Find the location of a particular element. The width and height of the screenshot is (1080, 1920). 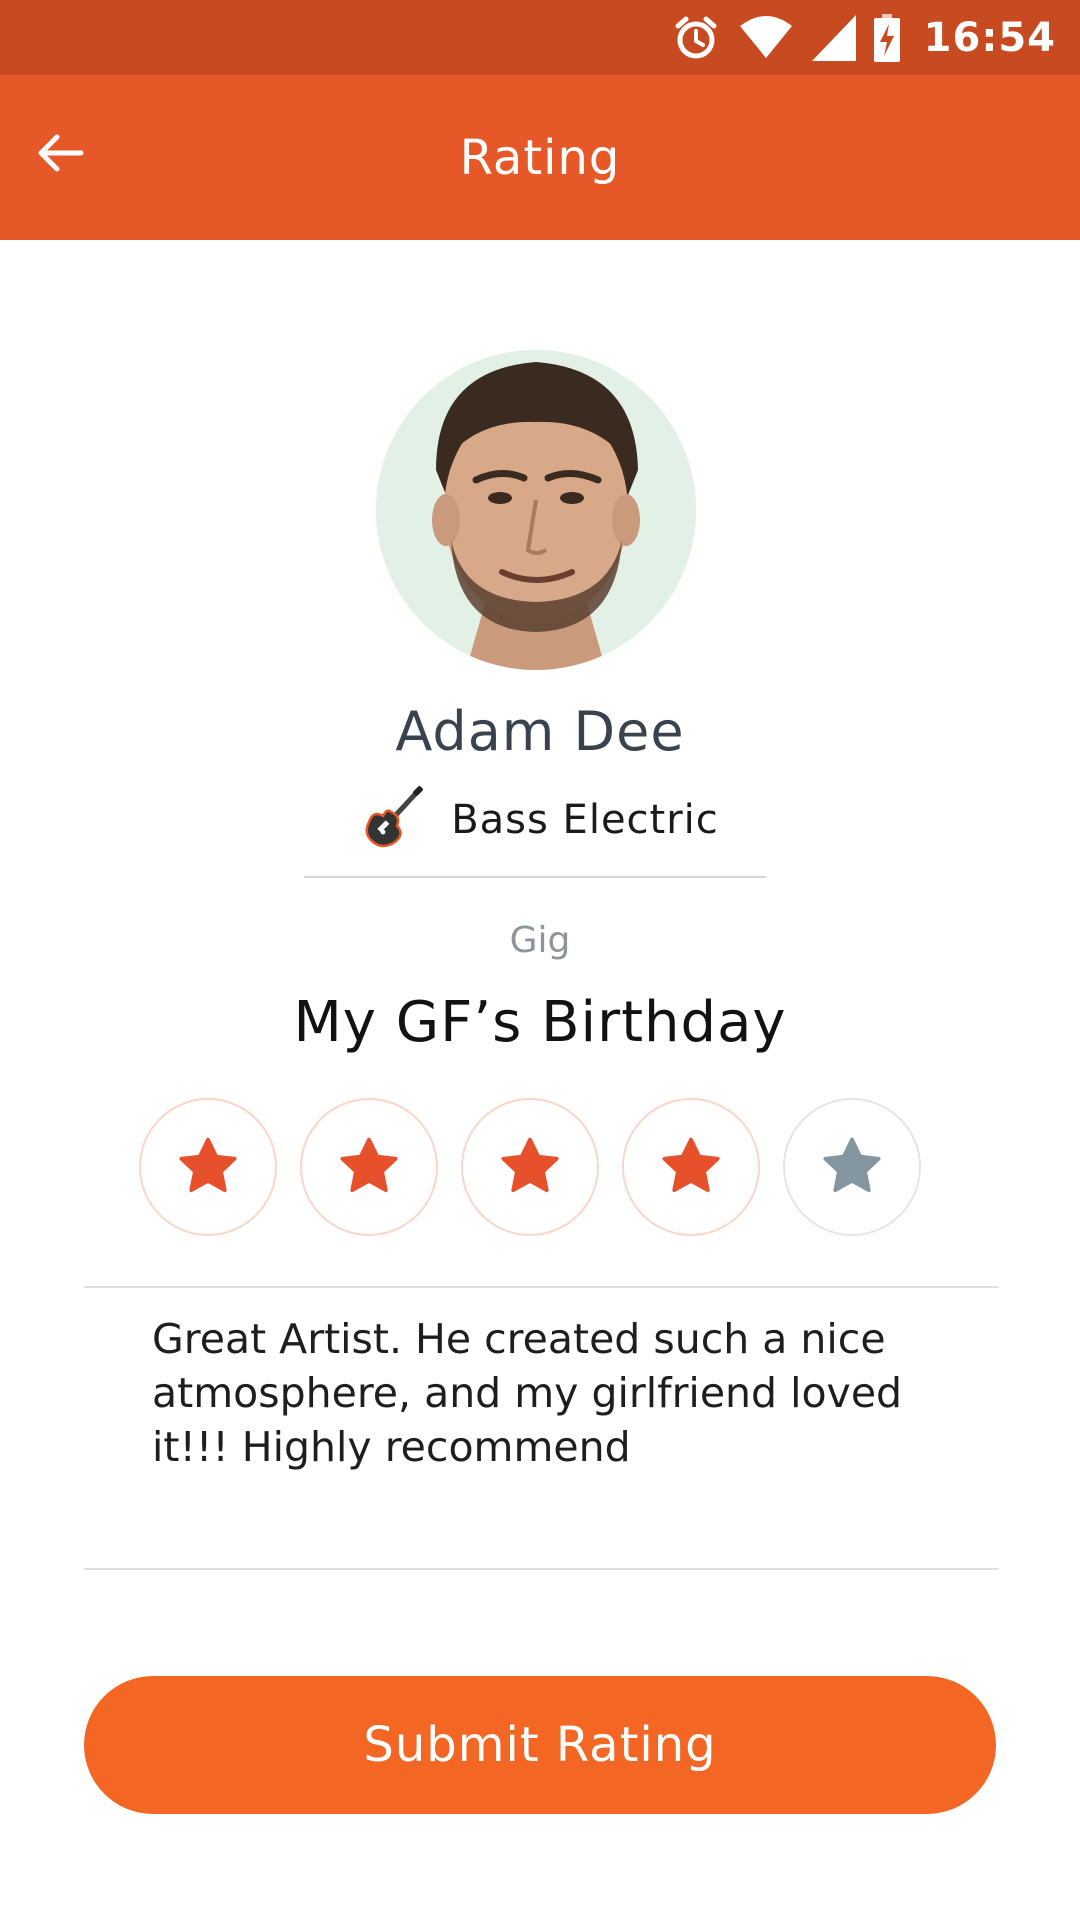

status-time: 16:54 is located at coordinates (989, 37).